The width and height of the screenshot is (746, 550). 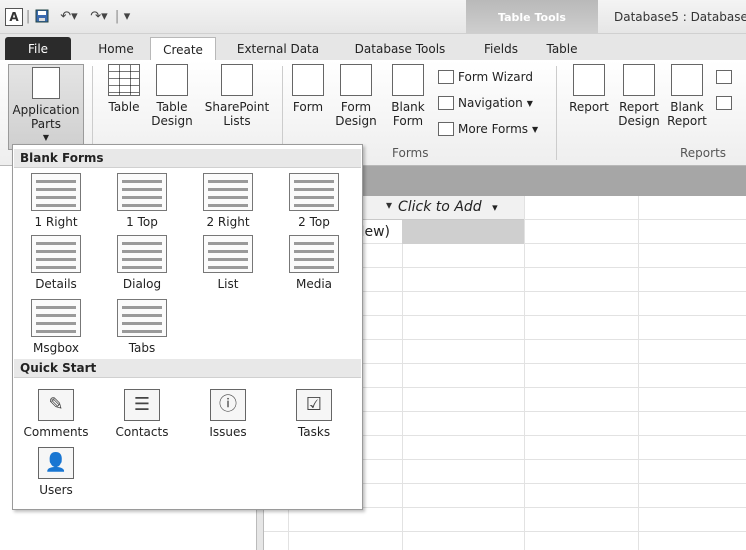 What do you see at coordinates (56, 432) in the screenshot?
I see `gallery-item-label: Comments` at bounding box center [56, 432].